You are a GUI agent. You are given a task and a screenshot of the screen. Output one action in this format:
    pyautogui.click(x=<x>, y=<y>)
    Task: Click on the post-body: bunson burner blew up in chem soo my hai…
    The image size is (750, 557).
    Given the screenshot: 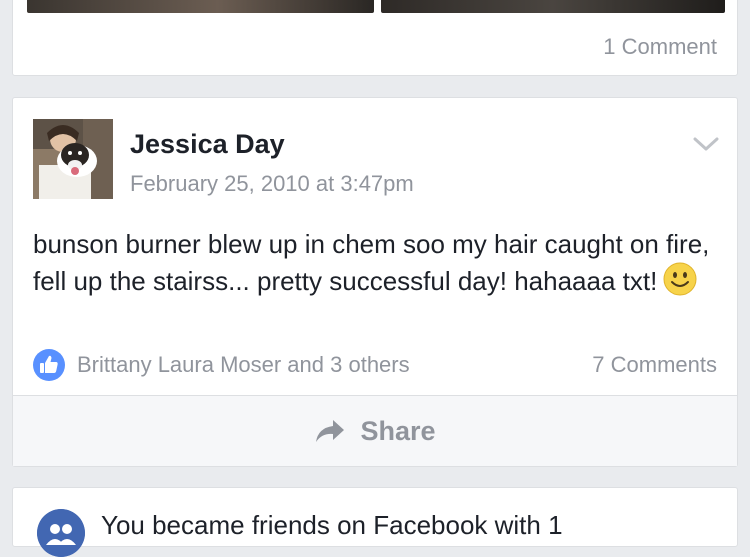 What is the action you would take?
    pyautogui.click(x=378, y=262)
    